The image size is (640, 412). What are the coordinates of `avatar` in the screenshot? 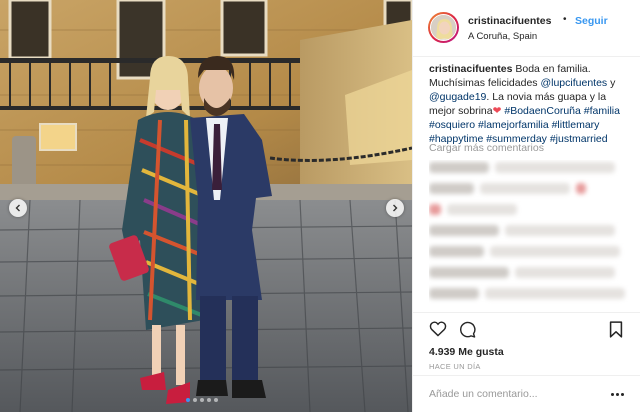 It's located at (443, 27).